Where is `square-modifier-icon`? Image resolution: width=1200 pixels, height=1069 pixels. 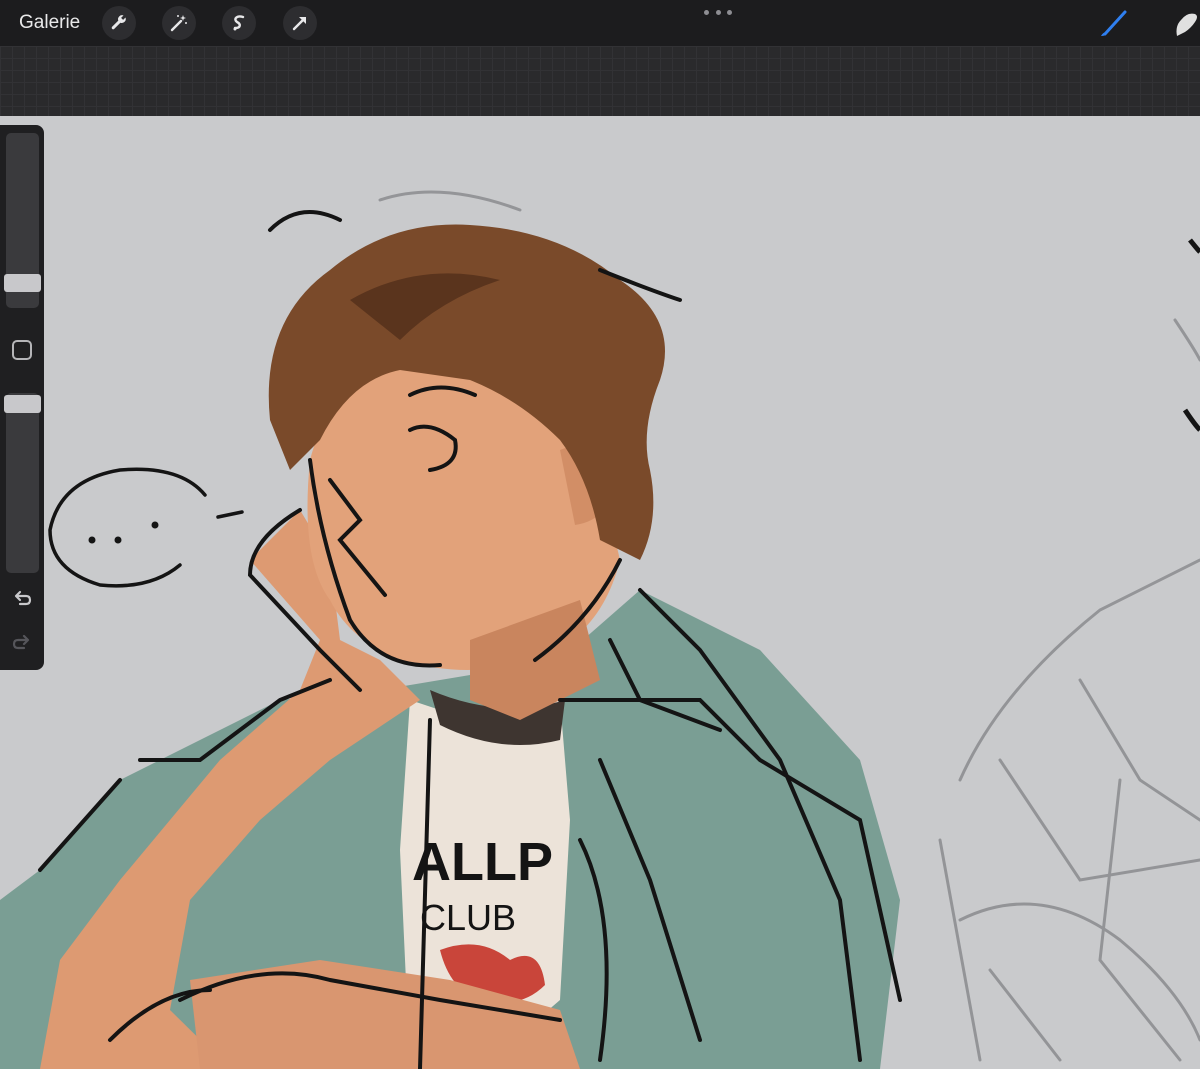 square-modifier-icon is located at coordinates (22, 350).